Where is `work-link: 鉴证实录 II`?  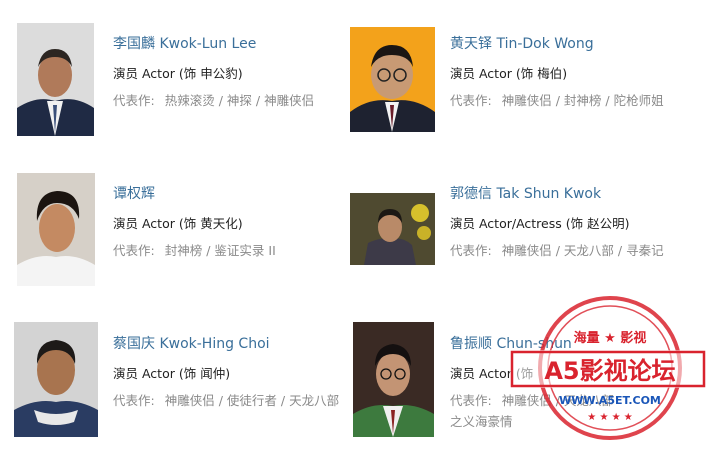 work-link: 鉴证实录 II is located at coordinates (244, 250).